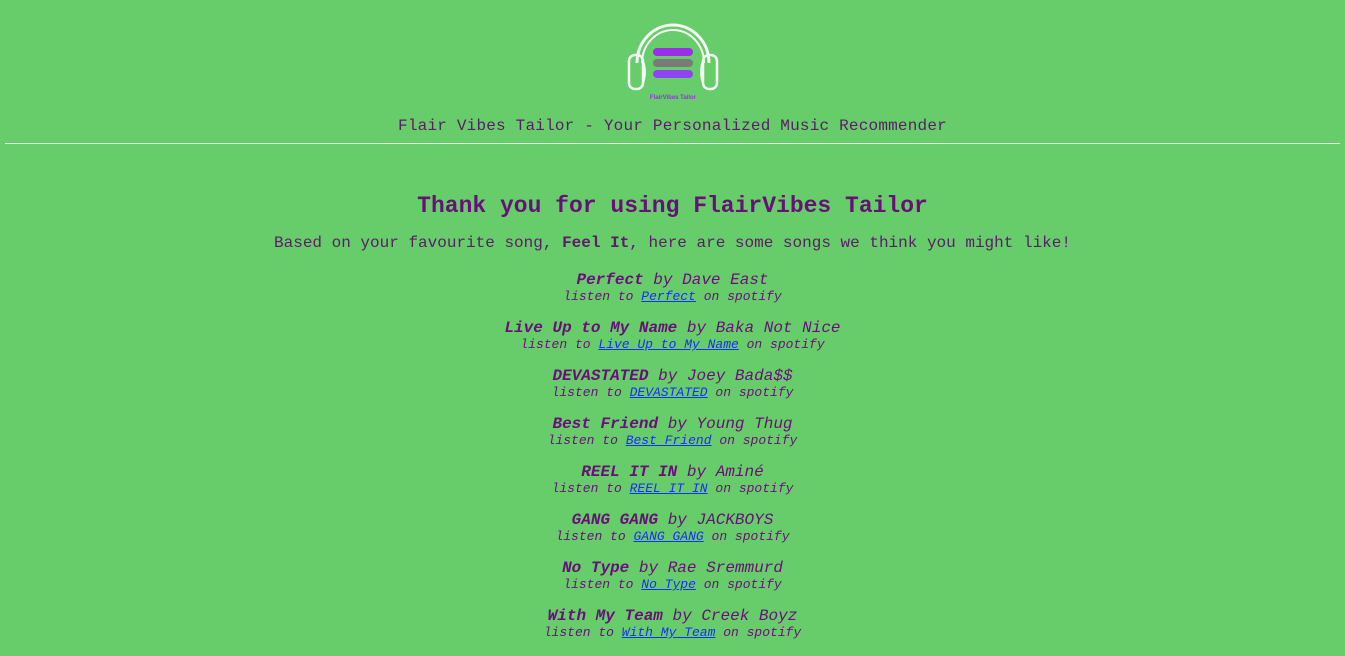  I want to click on song-title: Perfect, so click(610, 280).